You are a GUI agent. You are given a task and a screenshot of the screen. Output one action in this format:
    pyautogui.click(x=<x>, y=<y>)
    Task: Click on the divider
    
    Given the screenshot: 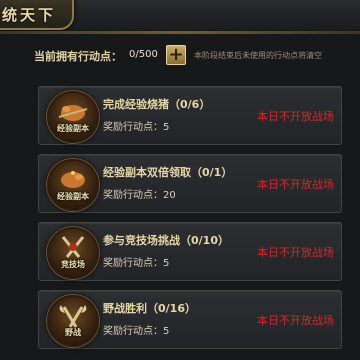 What is the action you would take?
    pyautogui.click(x=180, y=32)
    